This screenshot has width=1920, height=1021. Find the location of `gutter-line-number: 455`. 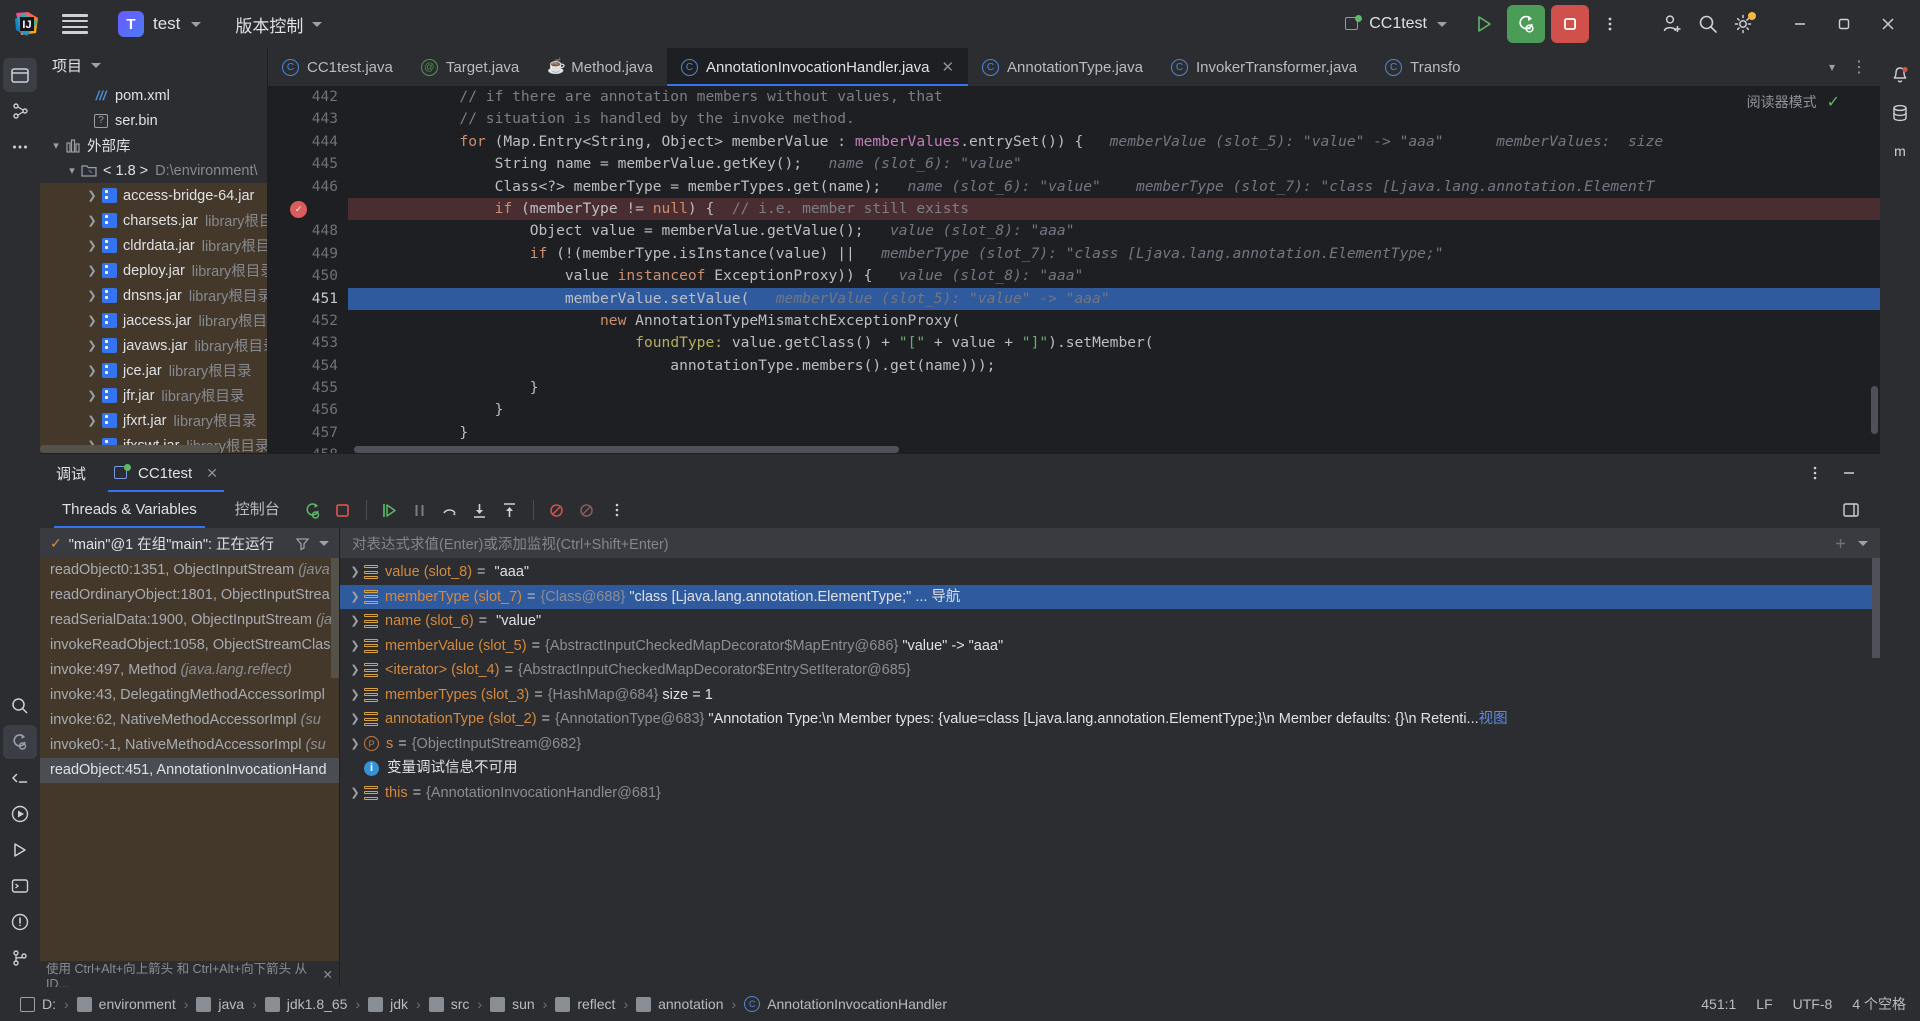

gutter-line-number: 455 is located at coordinates (308, 388).